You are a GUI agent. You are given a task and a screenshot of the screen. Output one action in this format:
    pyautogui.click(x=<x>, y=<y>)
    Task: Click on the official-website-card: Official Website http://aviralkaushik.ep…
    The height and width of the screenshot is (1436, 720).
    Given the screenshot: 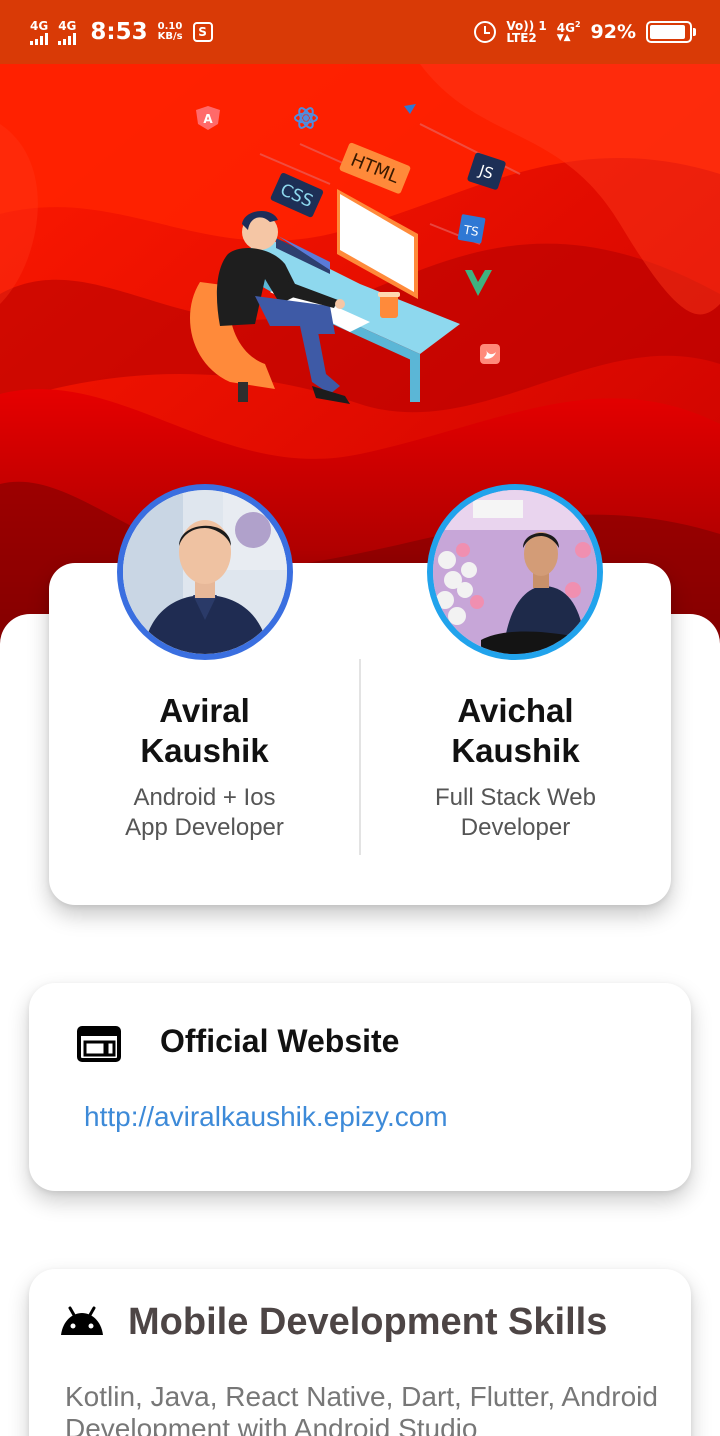 What is the action you would take?
    pyautogui.click(x=360, y=1087)
    